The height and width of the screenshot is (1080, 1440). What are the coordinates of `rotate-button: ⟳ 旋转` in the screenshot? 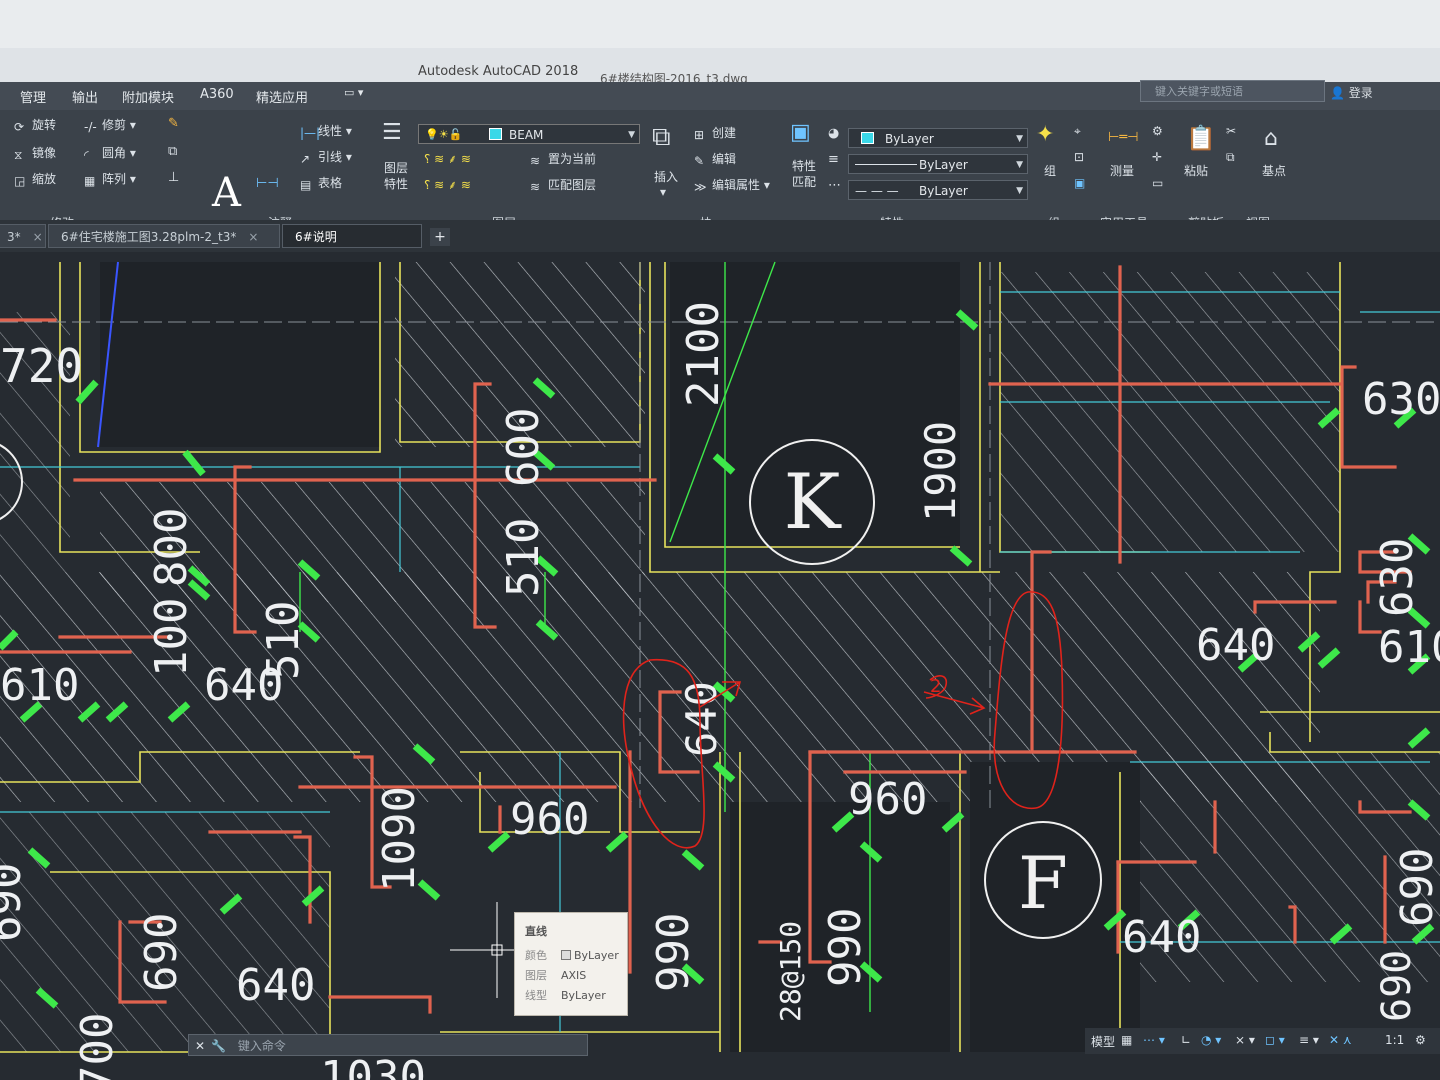 It's located at (35, 125).